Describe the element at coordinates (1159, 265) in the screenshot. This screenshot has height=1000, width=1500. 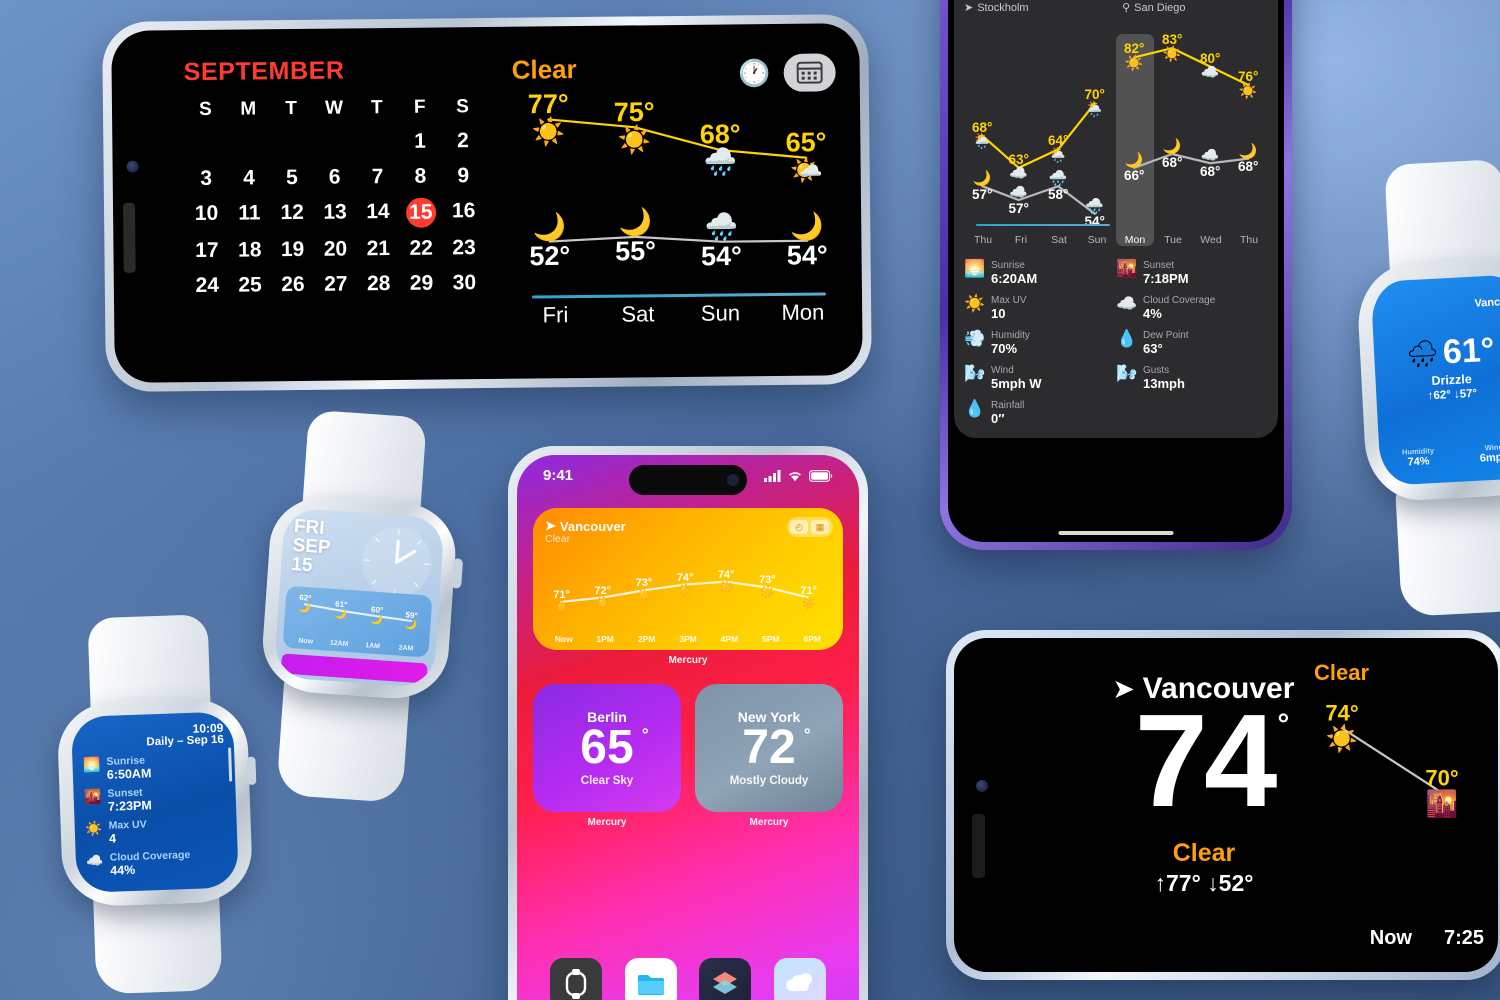
I see `stat-label: Sunset` at that location.